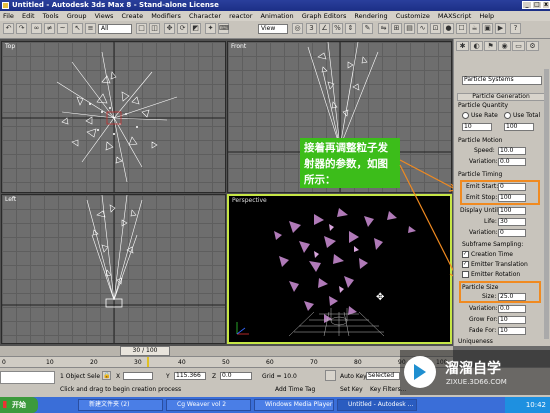 This screenshot has height=413, width=550. I want to click on modify-tab-icon: ◐, so click(476, 46).